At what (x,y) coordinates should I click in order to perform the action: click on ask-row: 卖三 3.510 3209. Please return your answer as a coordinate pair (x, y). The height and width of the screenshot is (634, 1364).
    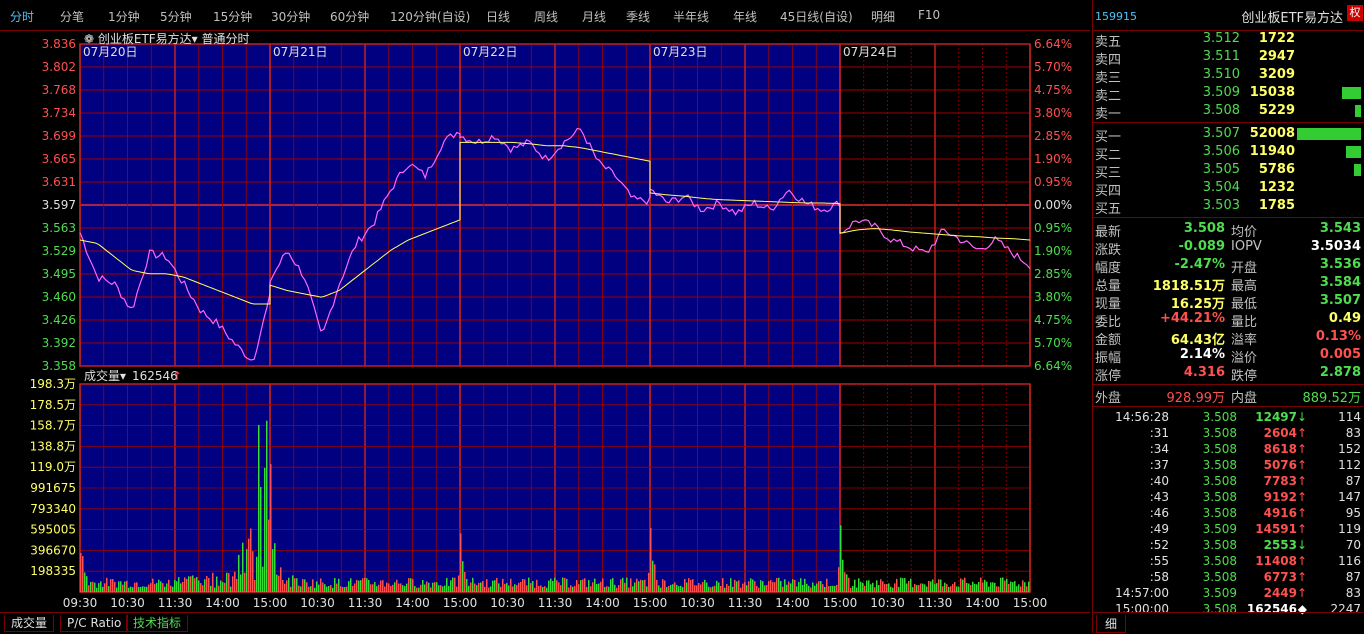
    Looking at the image, I should click on (1228, 76).